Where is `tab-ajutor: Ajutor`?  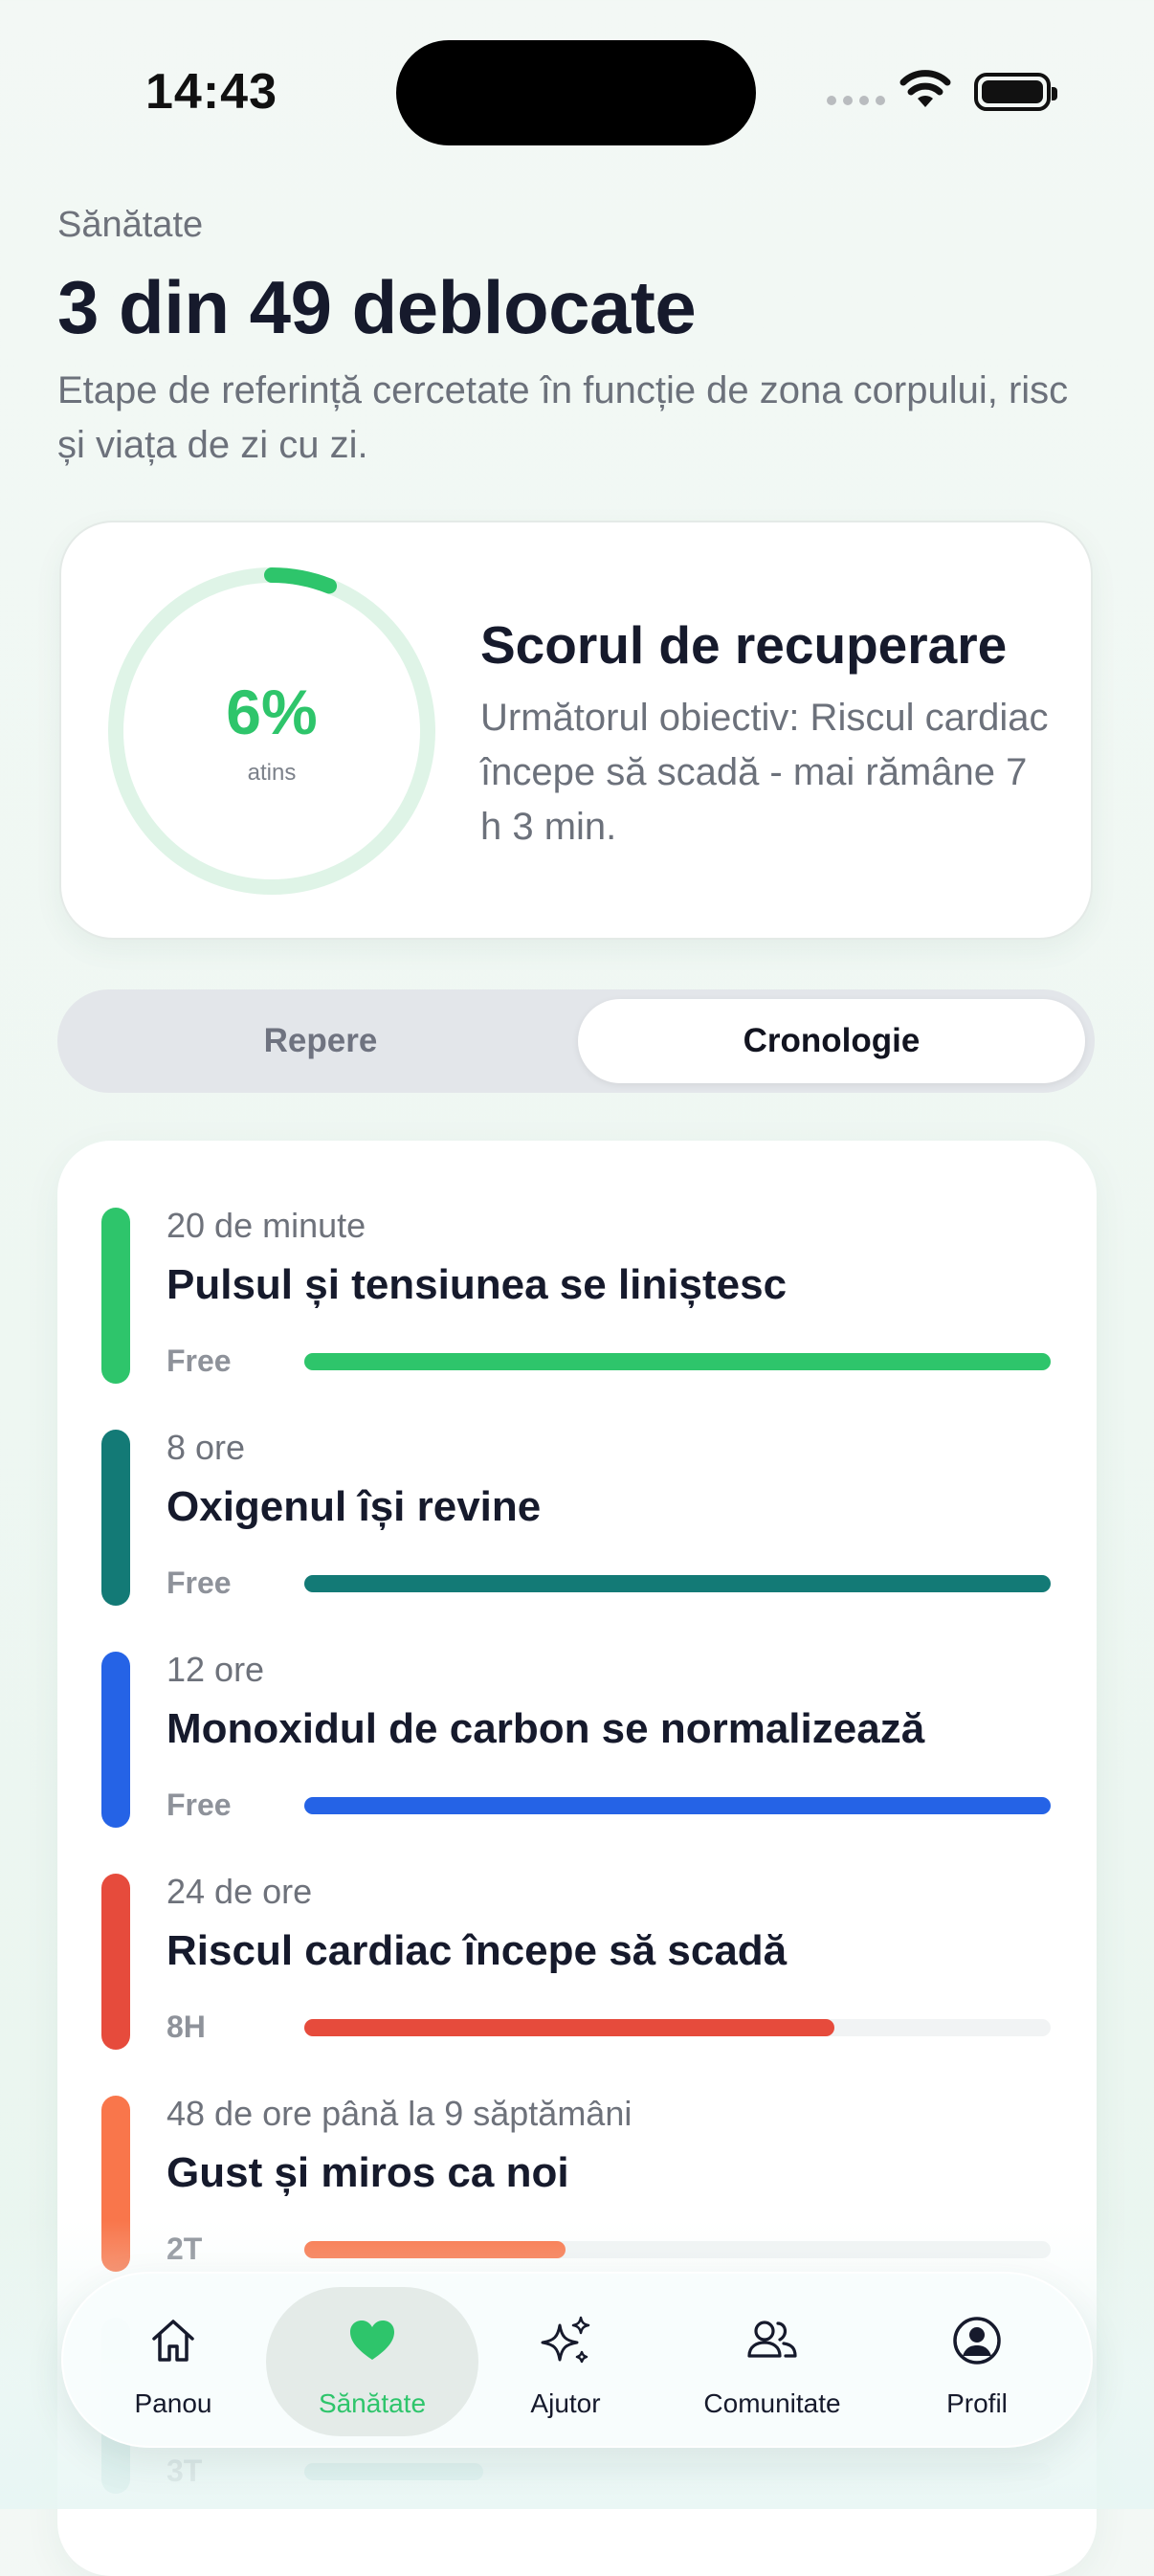 tab-ajutor: Ajutor is located at coordinates (565, 2362).